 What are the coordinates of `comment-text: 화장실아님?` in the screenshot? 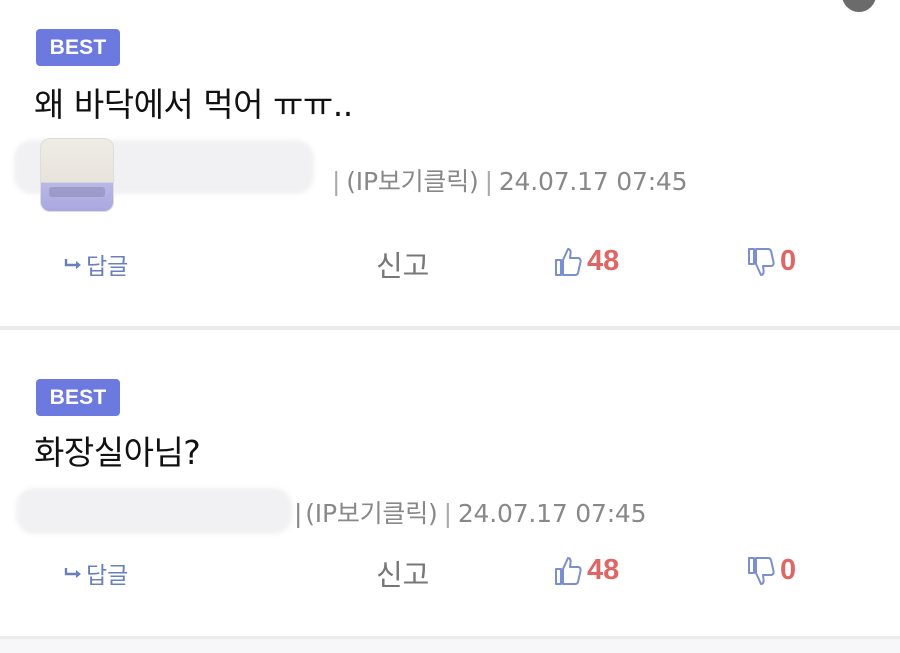 It's located at (117, 452).